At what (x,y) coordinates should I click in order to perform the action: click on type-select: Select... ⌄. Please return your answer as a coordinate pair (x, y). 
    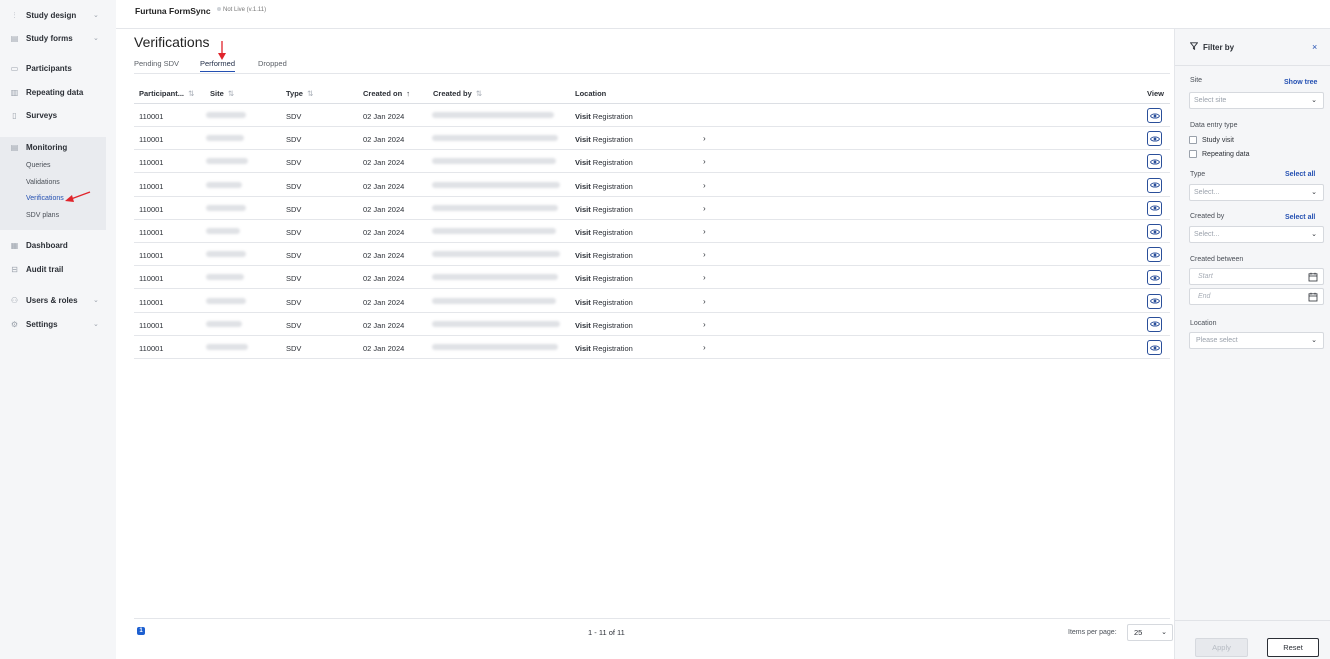
    Looking at the image, I should click on (1256, 192).